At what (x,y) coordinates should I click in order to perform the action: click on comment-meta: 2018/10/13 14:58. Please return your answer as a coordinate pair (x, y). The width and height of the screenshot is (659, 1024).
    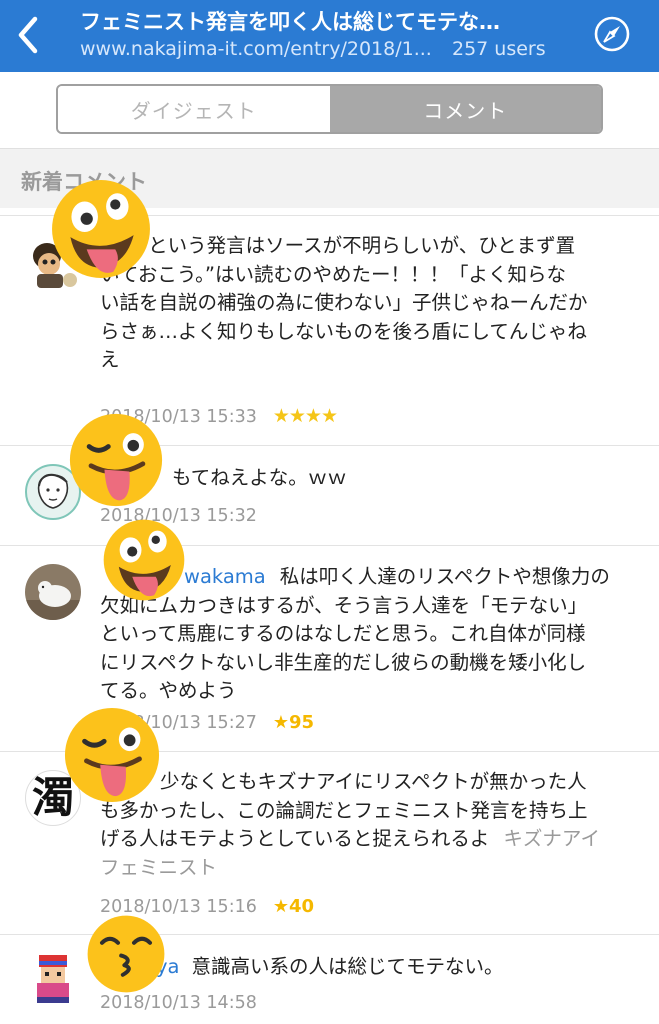
    Looking at the image, I should click on (178, 1003).